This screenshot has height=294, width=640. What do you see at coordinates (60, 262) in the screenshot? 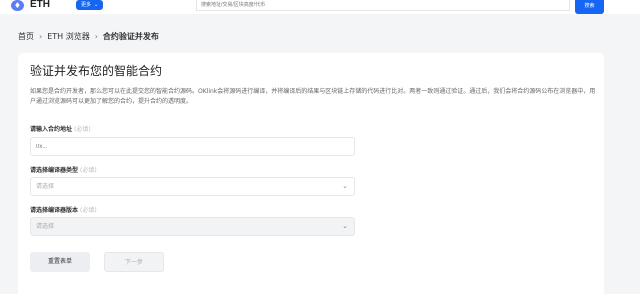
I see `reset-form-button: 重置表单` at bounding box center [60, 262].